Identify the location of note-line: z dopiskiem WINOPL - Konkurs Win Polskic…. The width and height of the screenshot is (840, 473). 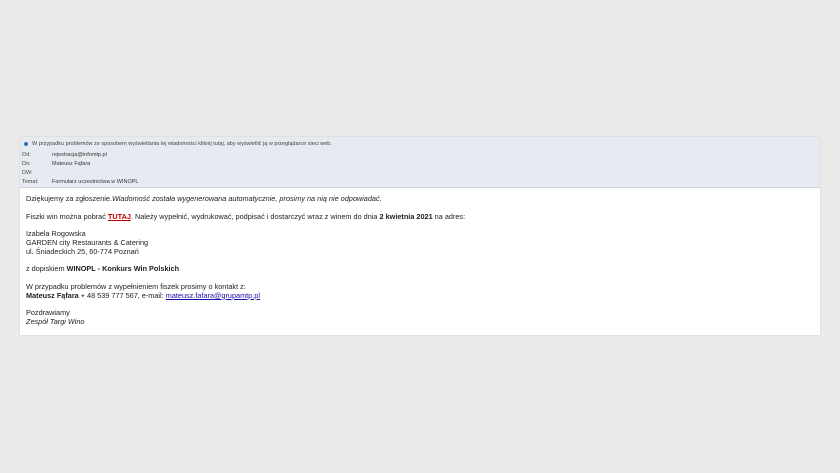
(420, 269).